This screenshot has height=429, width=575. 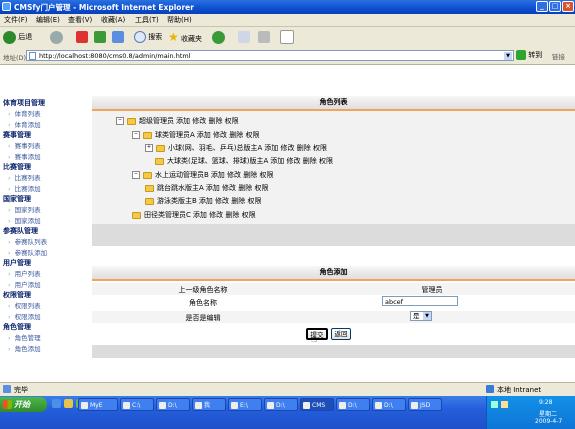 I want to click on node-name: 大球类(足球、篮球、排球)版主A, so click(x=217, y=161).